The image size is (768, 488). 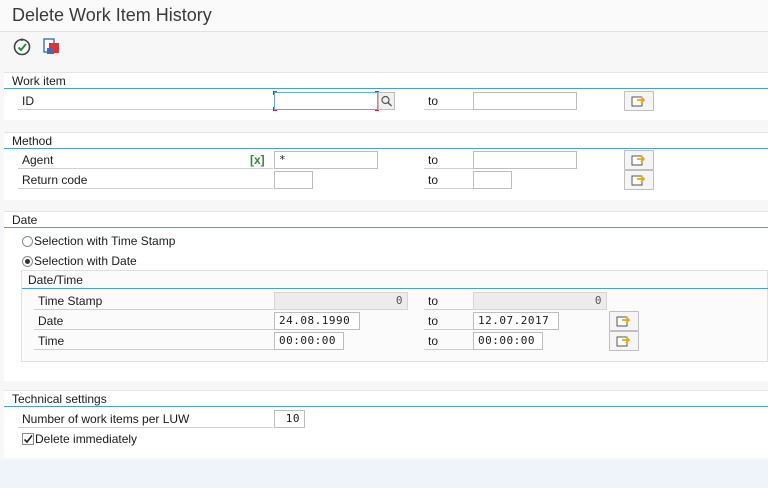 I want to click on exclusion-icon: [x], so click(x=257, y=160).